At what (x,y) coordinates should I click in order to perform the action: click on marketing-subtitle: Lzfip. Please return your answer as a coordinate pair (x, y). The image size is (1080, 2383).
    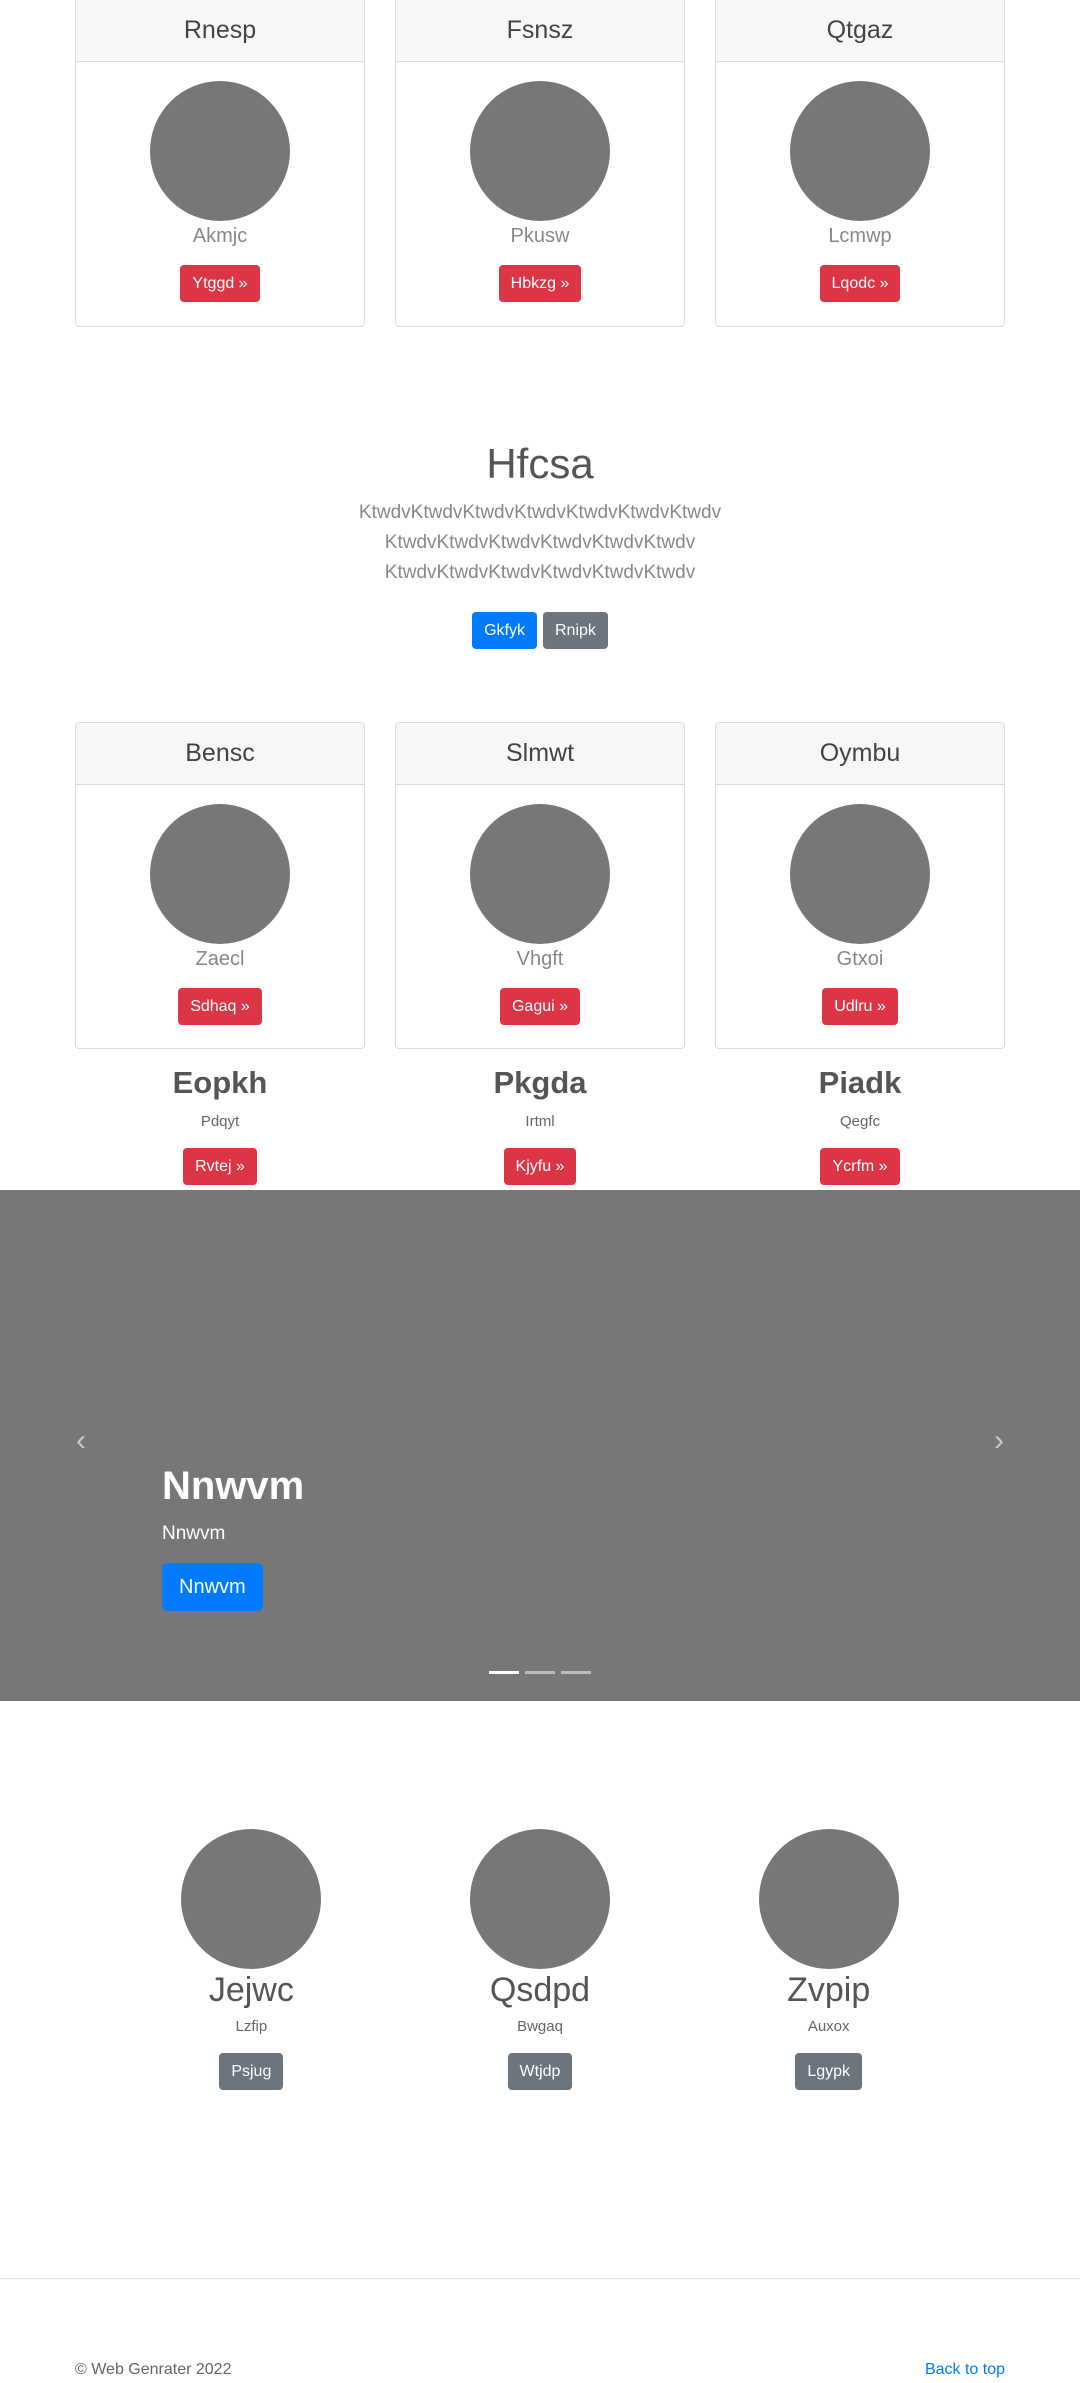
    Looking at the image, I should click on (251, 2026).